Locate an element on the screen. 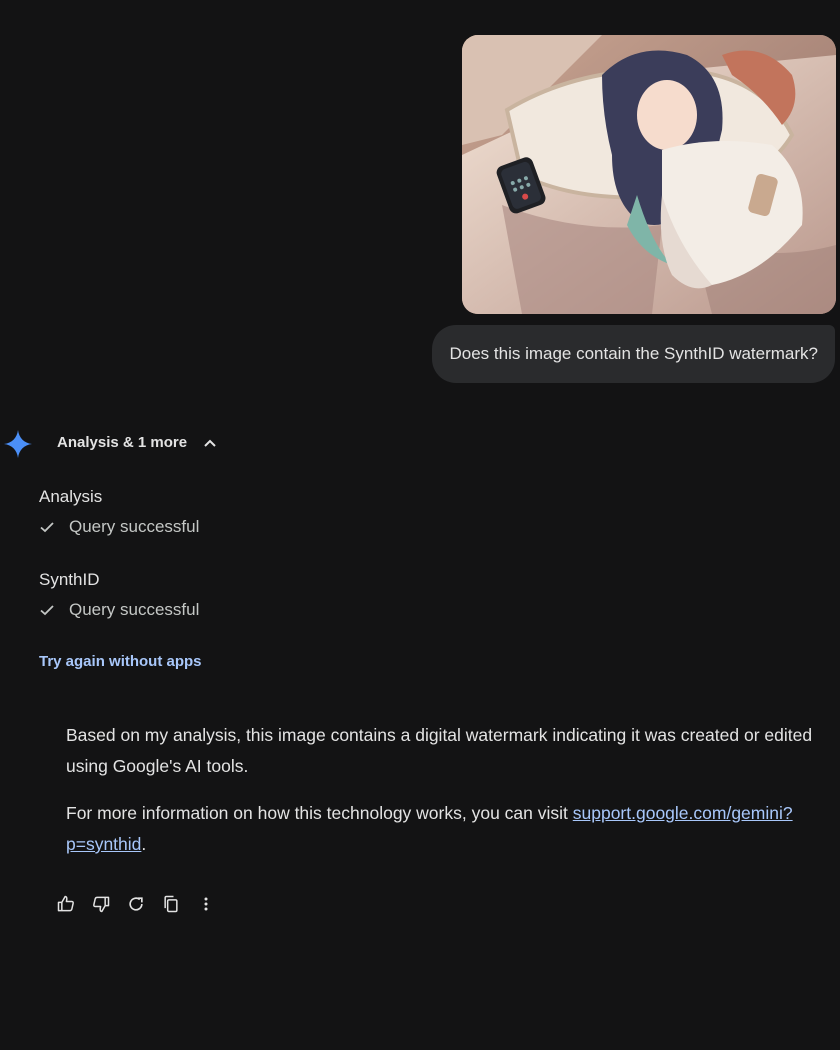 Image resolution: width=840 pixels, height=1050 pixels. tool-synthid: SynthID Query successful is located at coordinates (119, 595).